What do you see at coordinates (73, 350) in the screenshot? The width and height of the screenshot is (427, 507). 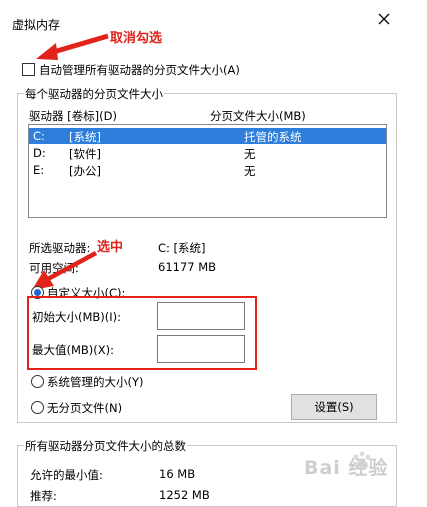 I see `max-size-label: 最大值(MB)(X):` at bounding box center [73, 350].